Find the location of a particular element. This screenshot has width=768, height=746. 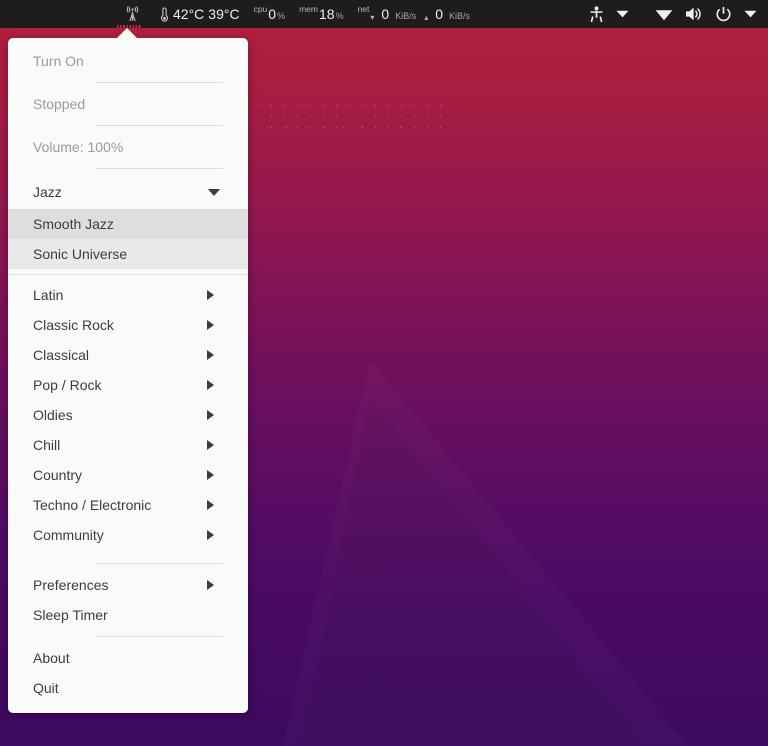

menu-item-genre-country: Country is located at coordinates (128, 475).